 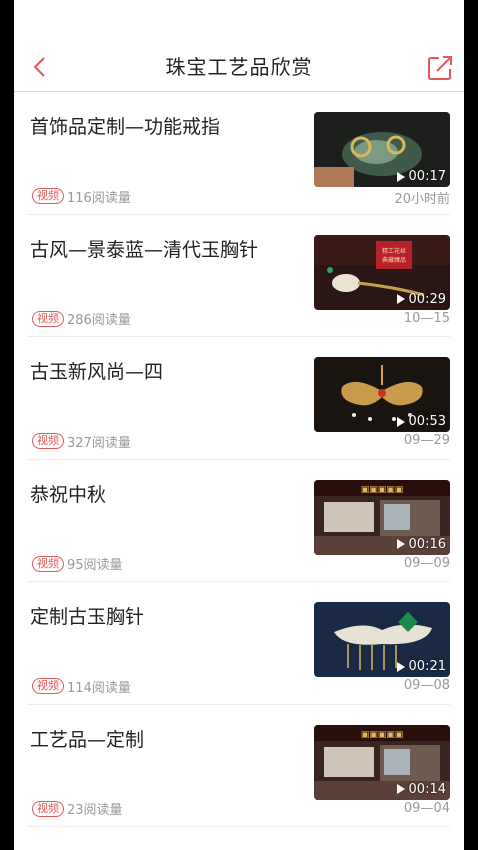 What do you see at coordinates (382, 149) in the screenshot?
I see `video-thumbnail: 00:17` at bounding box center [382, 149].